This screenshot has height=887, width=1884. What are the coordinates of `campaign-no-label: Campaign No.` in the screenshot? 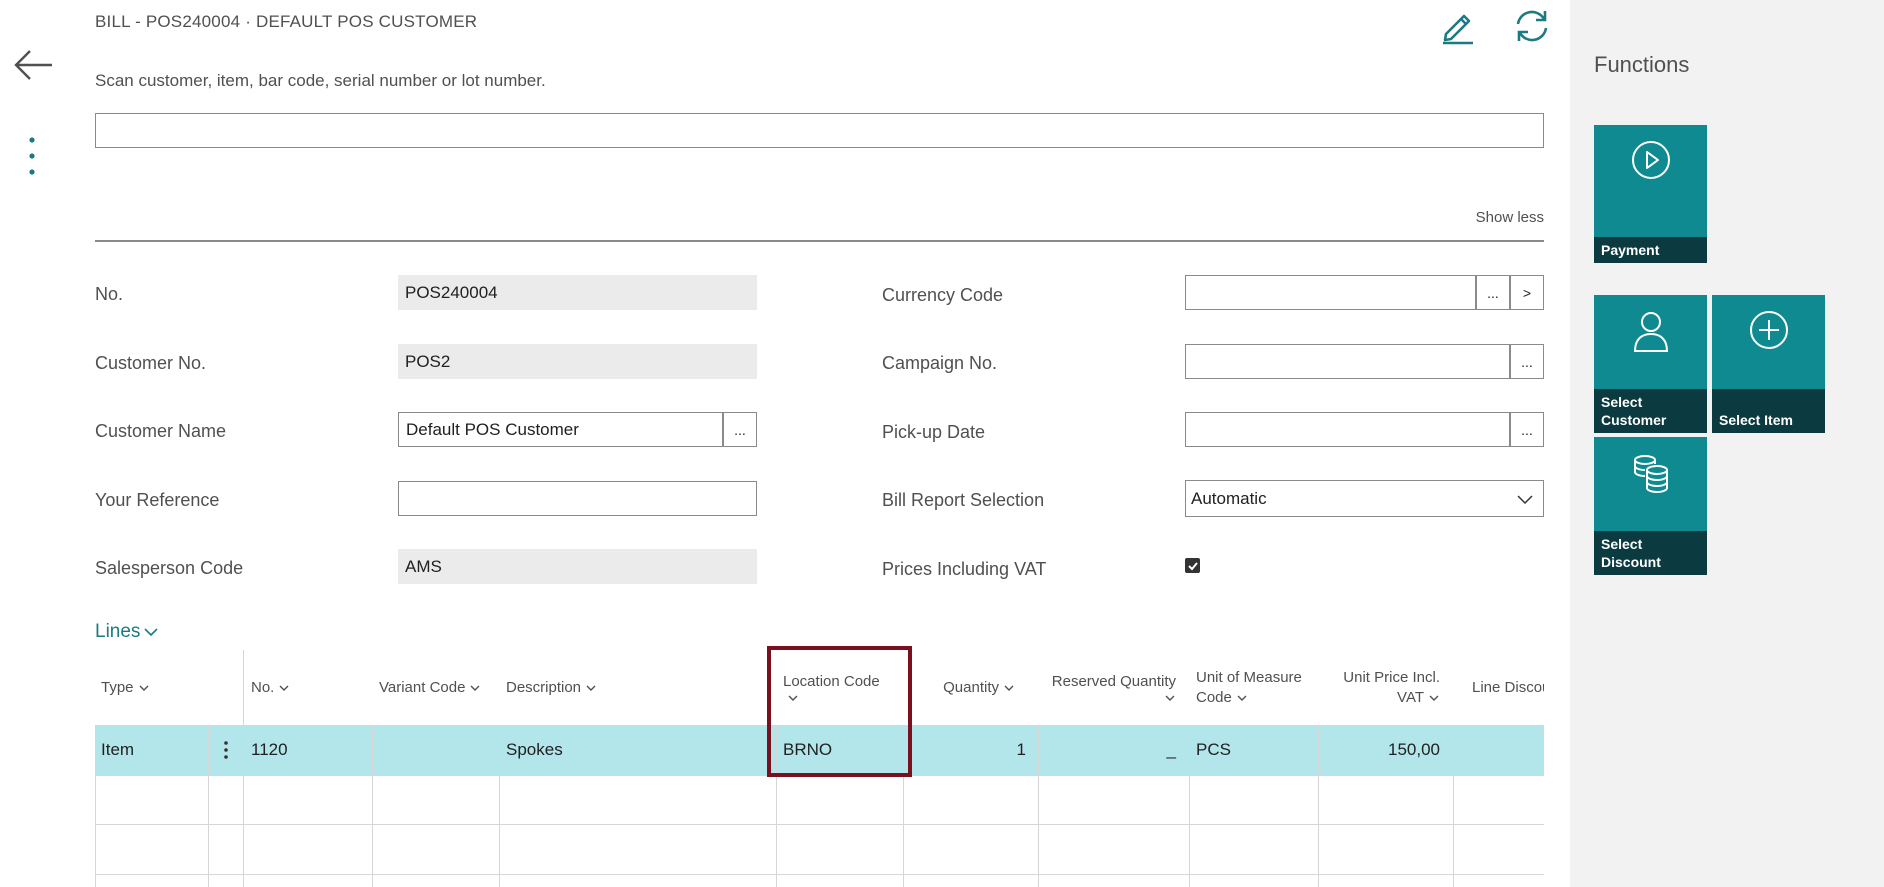 It's located at (940, 363).